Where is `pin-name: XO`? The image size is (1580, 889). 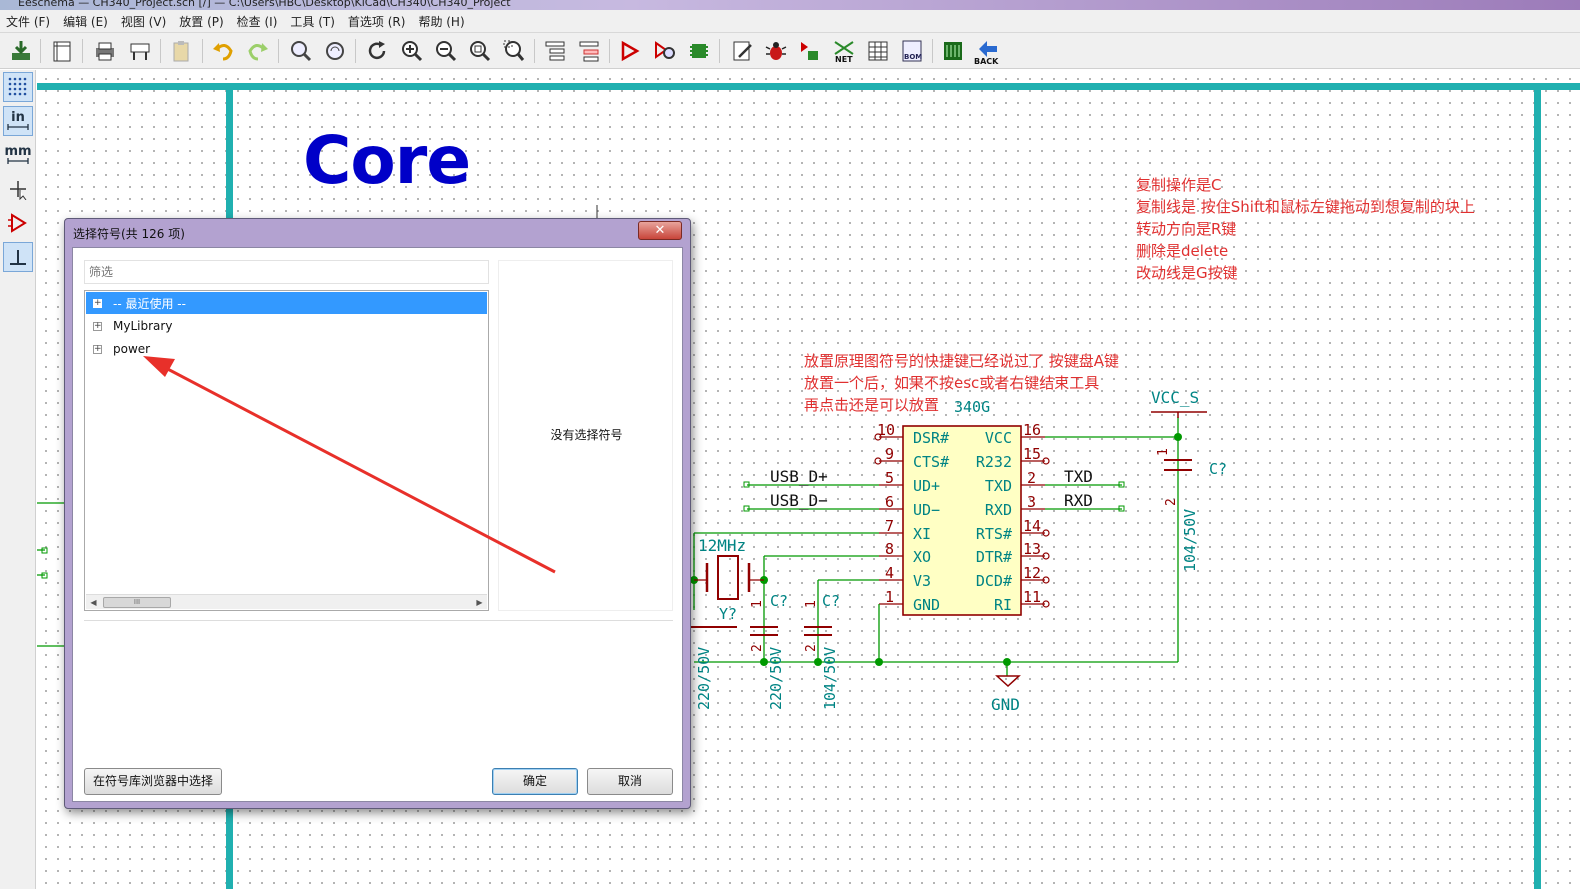
pin-name: XO is located at coordinates (922, 557).